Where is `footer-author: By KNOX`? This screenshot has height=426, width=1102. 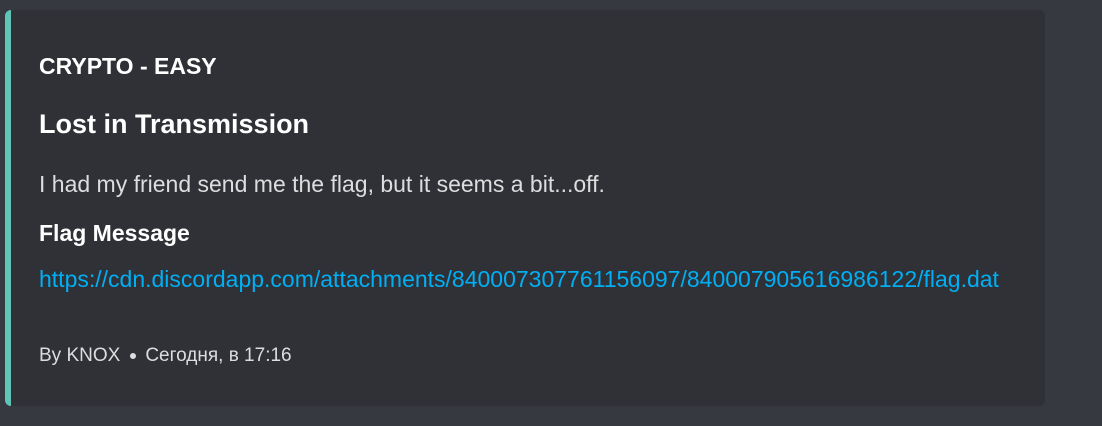 footer-author: By KNOX is located at coordinates (80, 355).